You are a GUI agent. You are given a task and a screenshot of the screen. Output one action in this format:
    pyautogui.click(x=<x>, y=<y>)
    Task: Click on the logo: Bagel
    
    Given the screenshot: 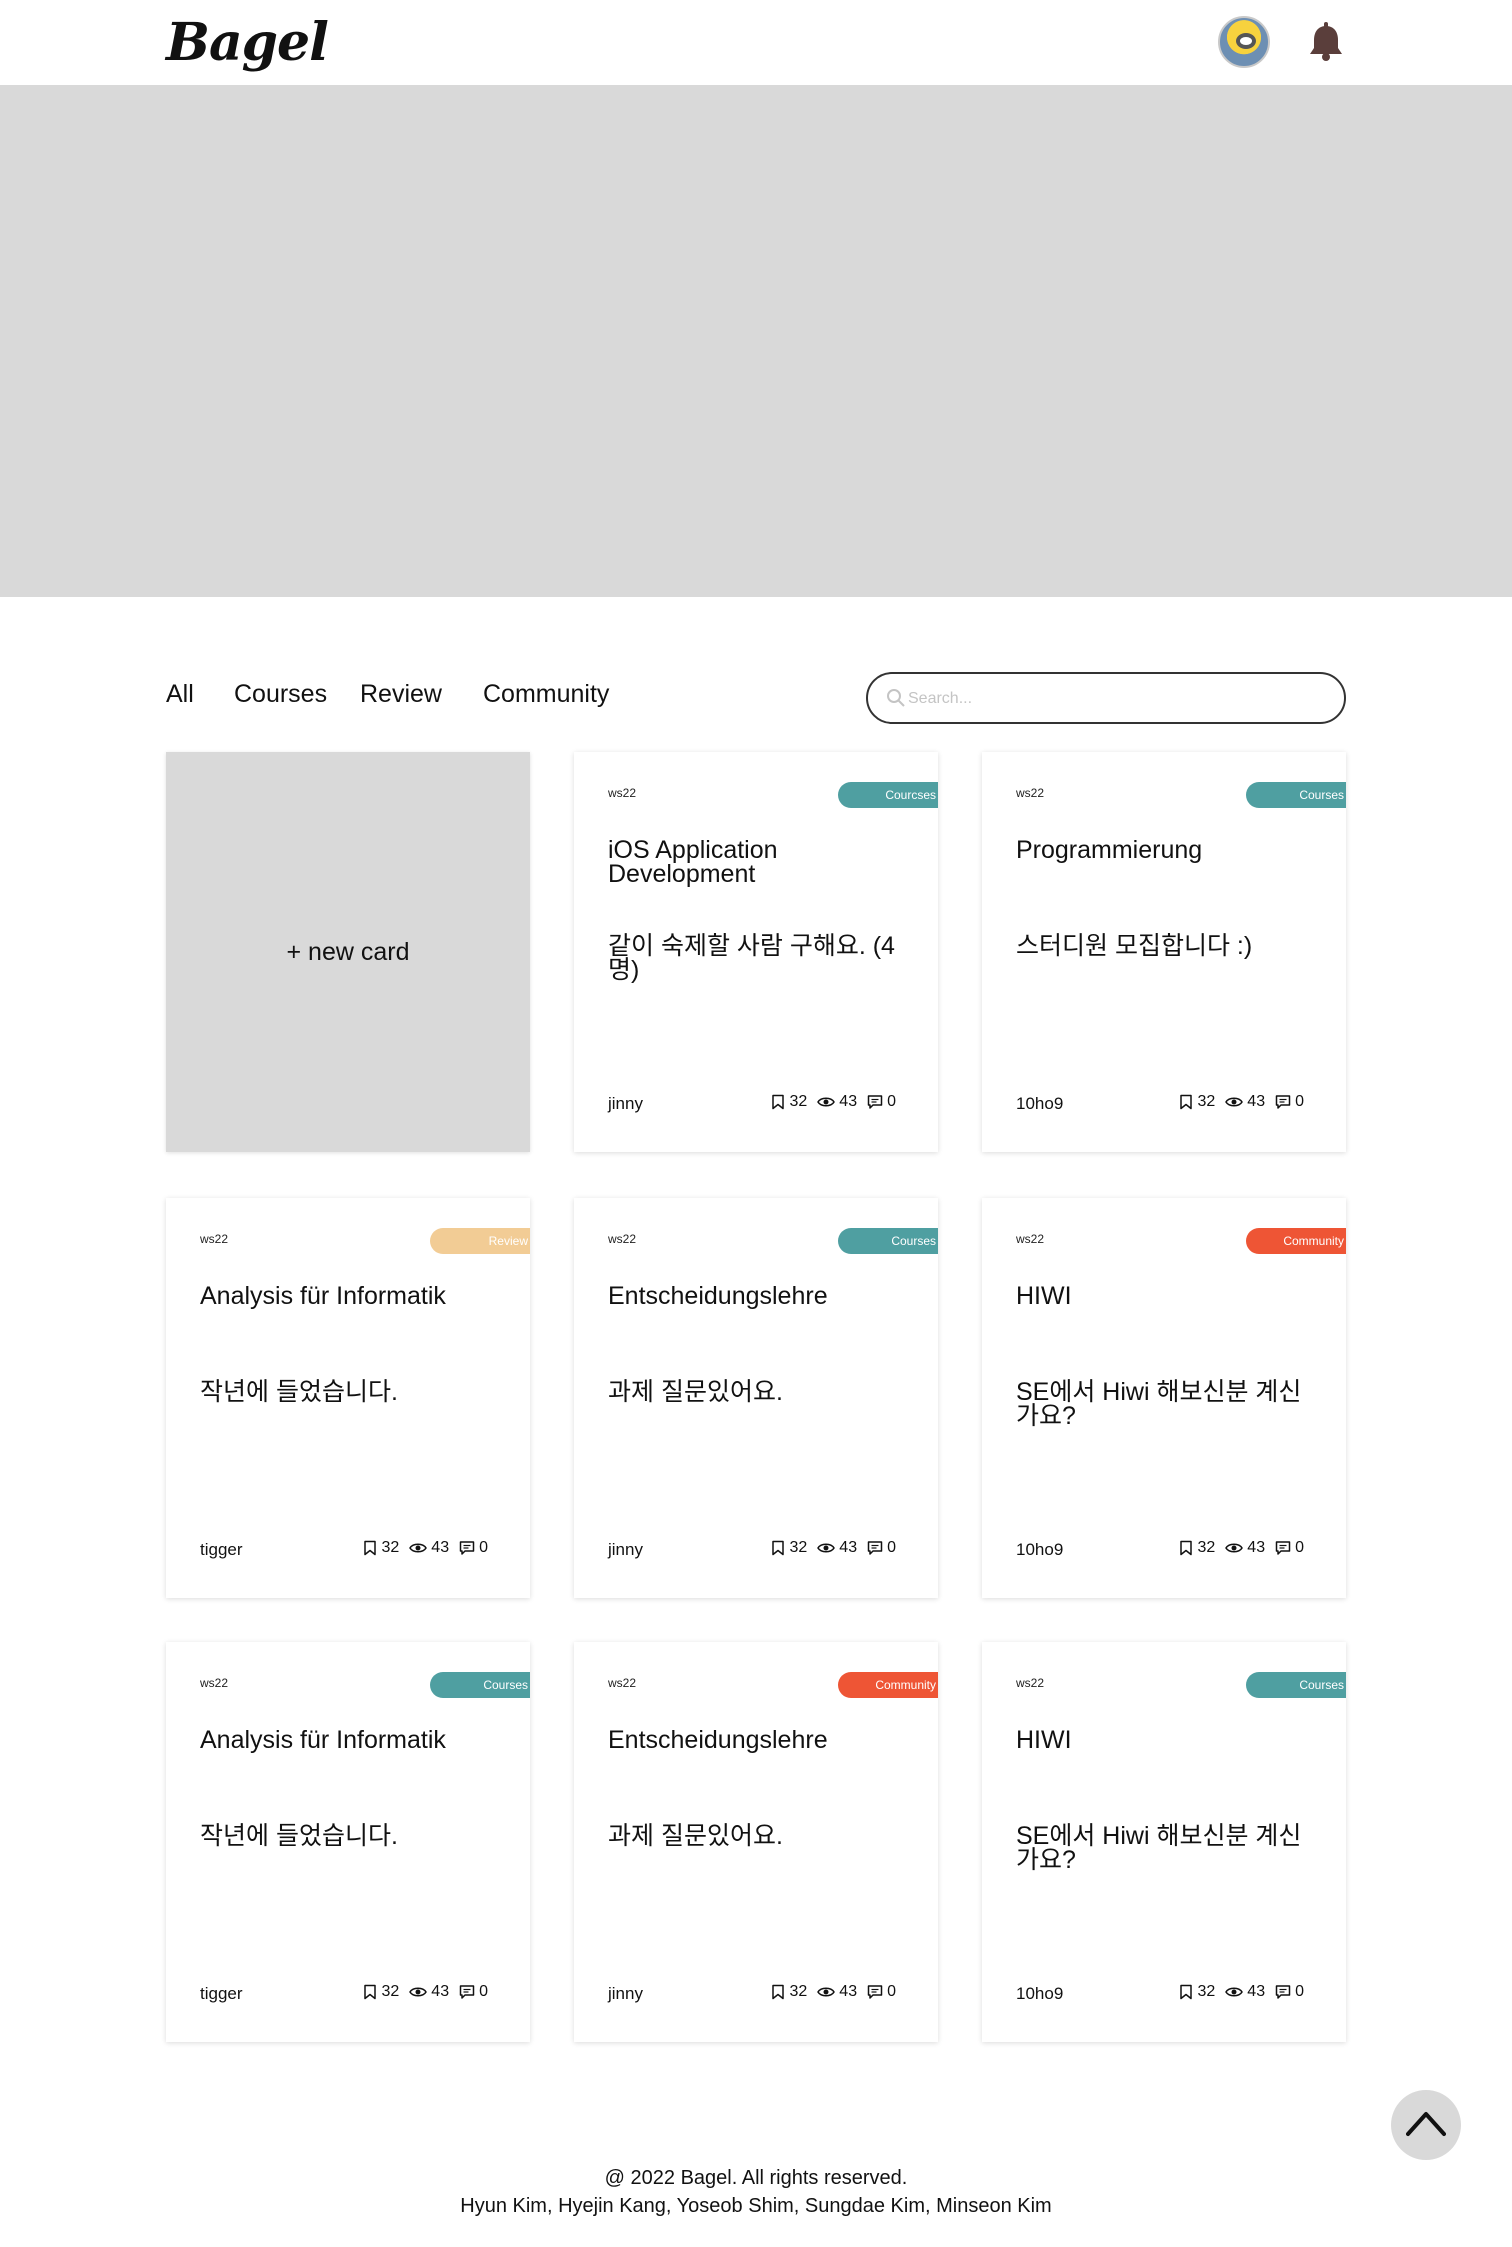 What is the action you would take?
    pyautogui.click(x=247, y=42)
    